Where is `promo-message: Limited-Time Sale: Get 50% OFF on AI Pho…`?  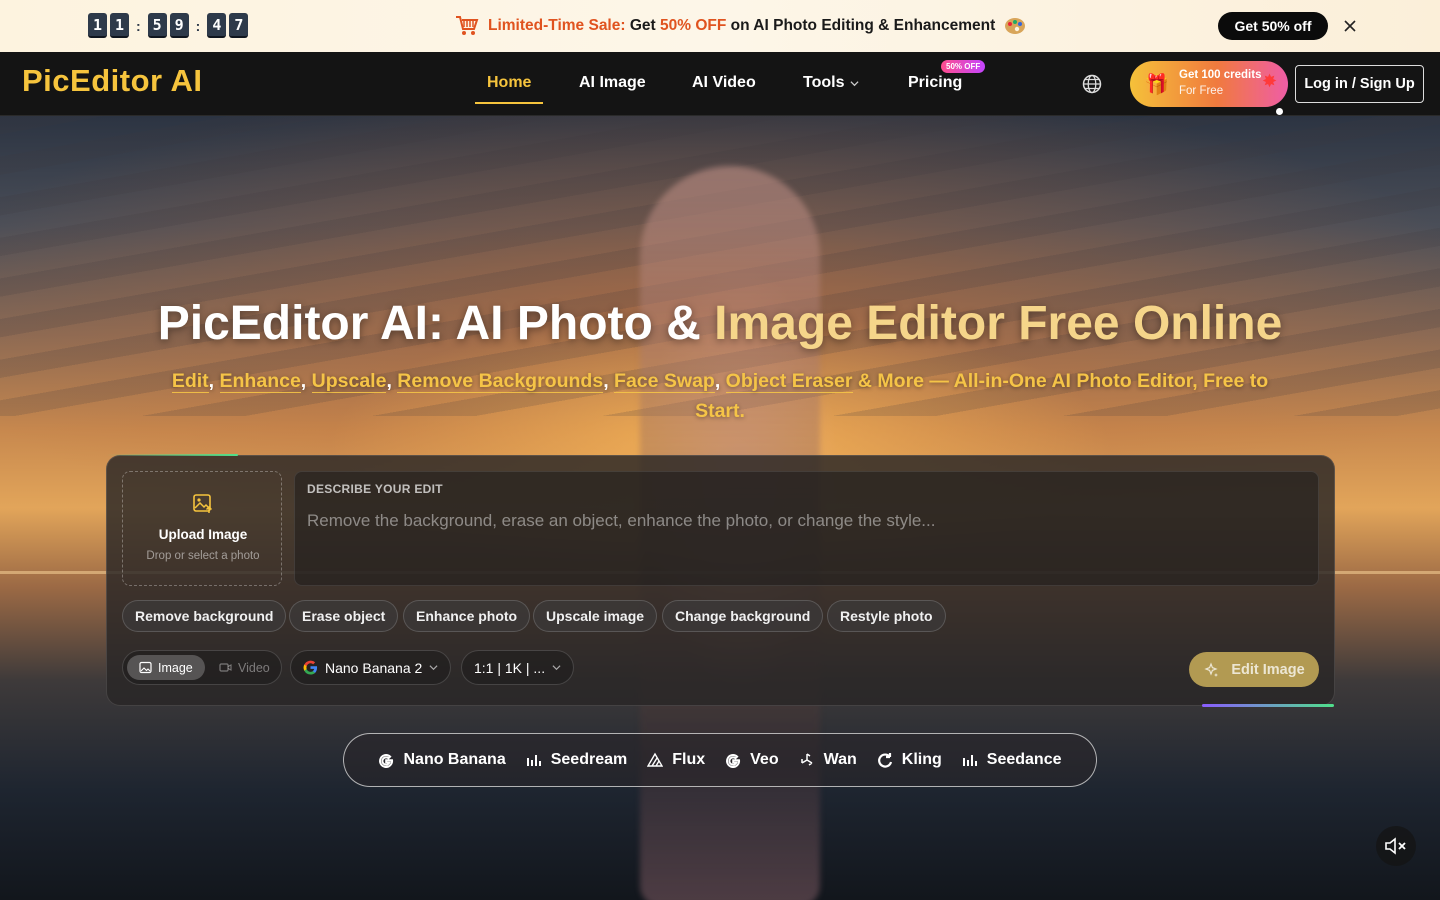
promo-message: Limited-Time Sale: Get 50% OFF on AI Pho… is located at coordinates (740, 26).